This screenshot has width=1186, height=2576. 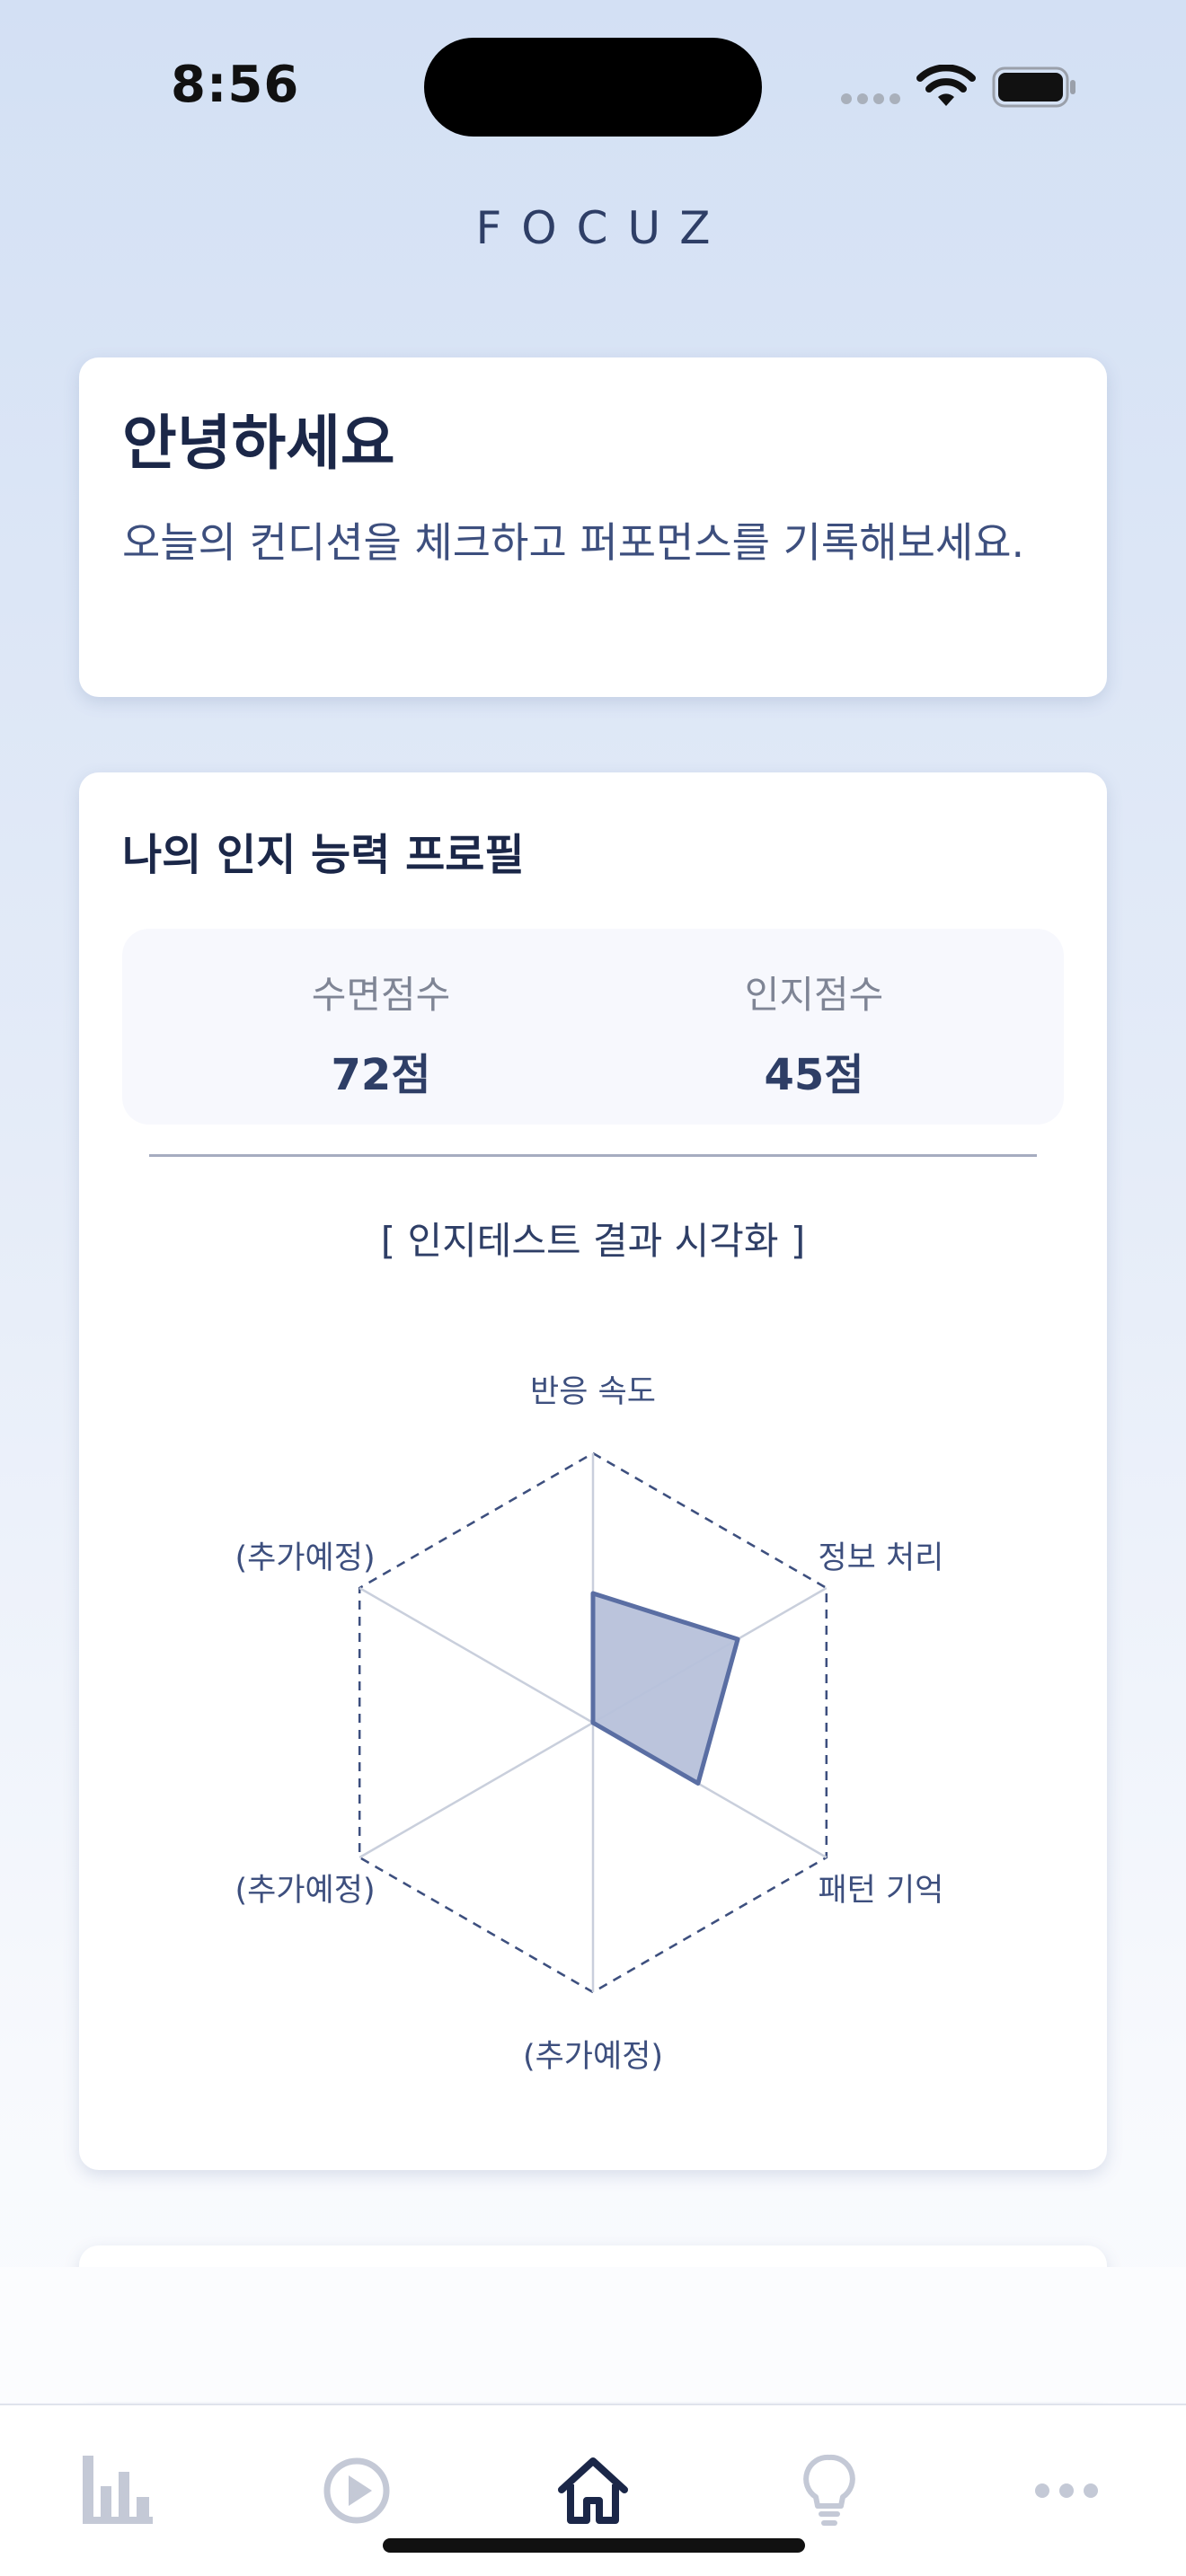 I want to click on play-circle-icon, so click(x=356, y=2490).